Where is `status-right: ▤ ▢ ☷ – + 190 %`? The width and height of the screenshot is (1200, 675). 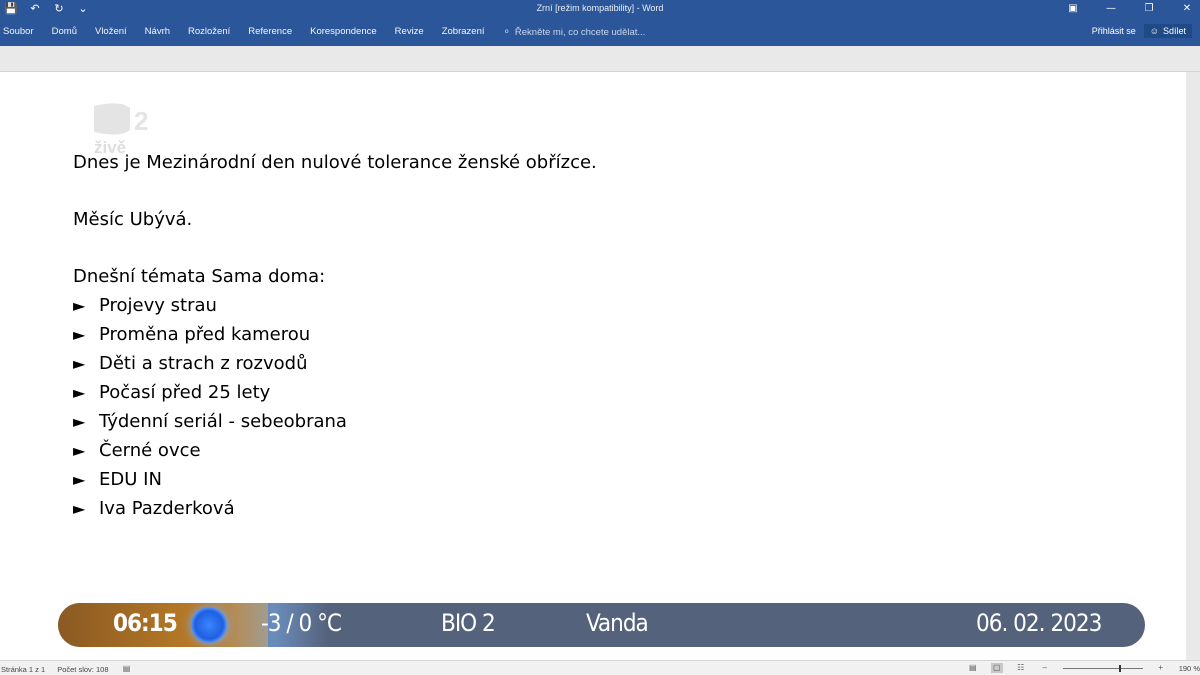
status-right: ▤ ▢ ☷ – + 190 % is located at coordinates (1083, 668).